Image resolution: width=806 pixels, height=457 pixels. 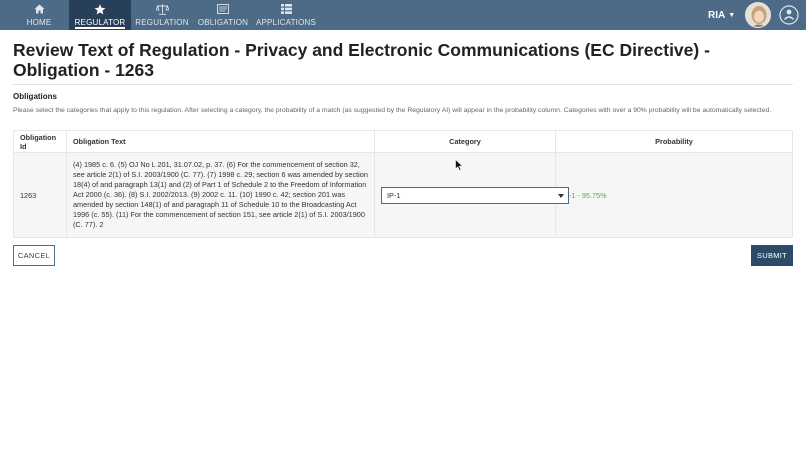 I want to click on category-select-value: IP-1, so click(x=394, y=195).